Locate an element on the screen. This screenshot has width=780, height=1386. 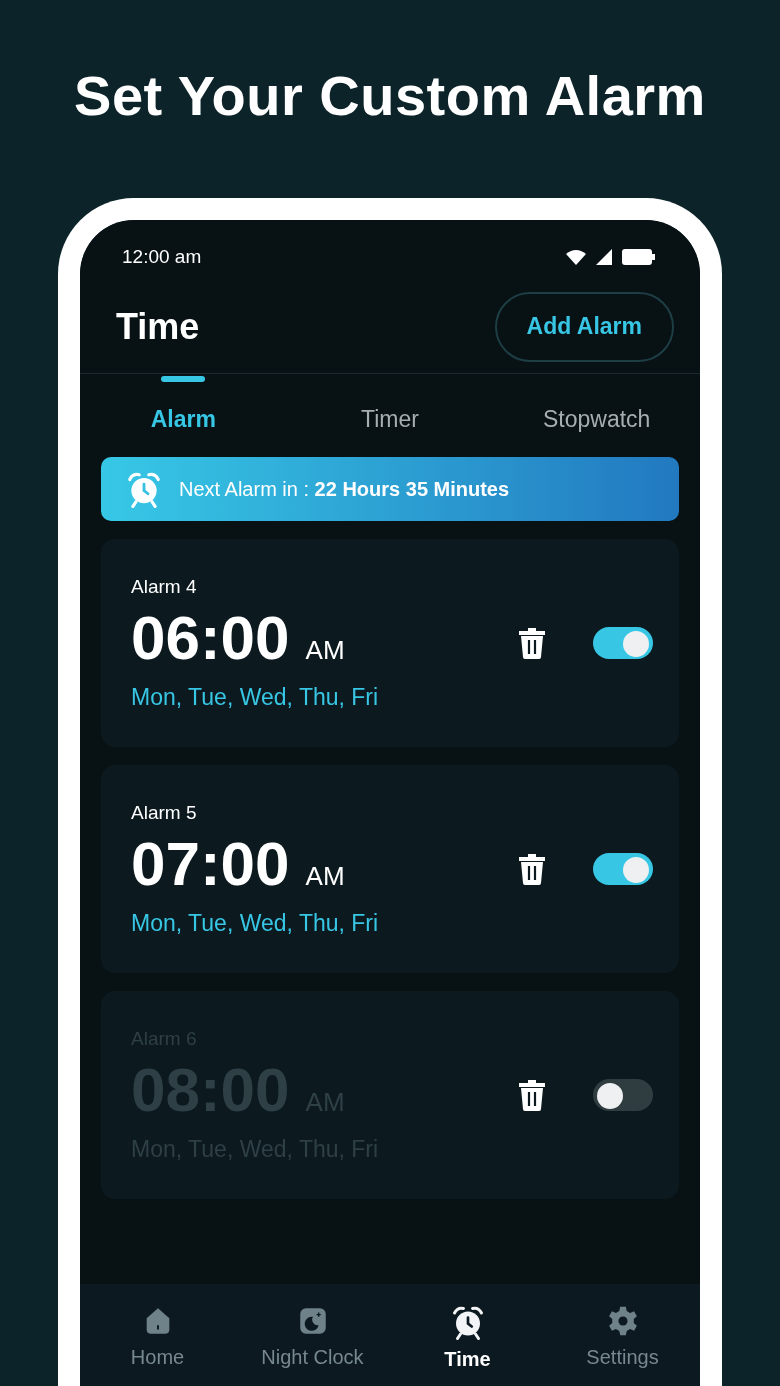
nav-item: Home is located at coordinates (157, 1335).